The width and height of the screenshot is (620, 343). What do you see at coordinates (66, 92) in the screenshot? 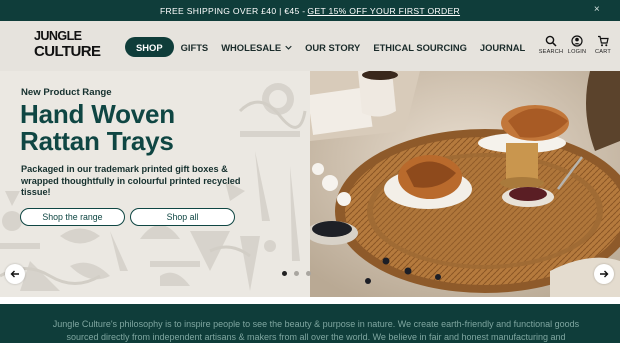
I see `hero-eyebrow: New Product Range` at bounding box center [66, 92].